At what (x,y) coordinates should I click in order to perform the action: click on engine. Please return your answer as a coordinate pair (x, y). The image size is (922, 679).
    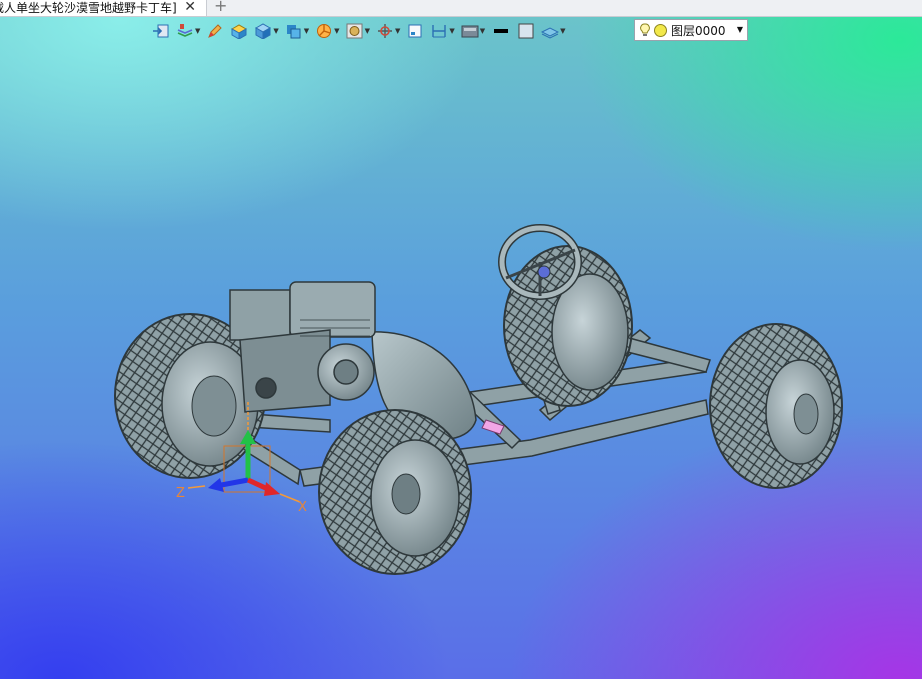
    Looking at the image, I should click on (302, 347).